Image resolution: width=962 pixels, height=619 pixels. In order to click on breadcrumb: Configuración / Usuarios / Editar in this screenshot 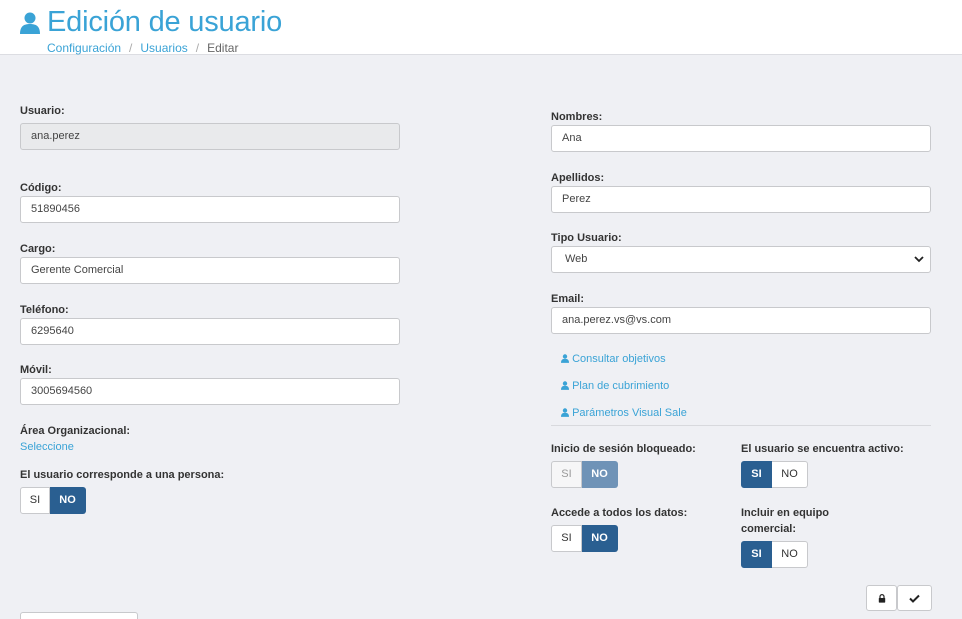, I will do `click(142, 48)`.